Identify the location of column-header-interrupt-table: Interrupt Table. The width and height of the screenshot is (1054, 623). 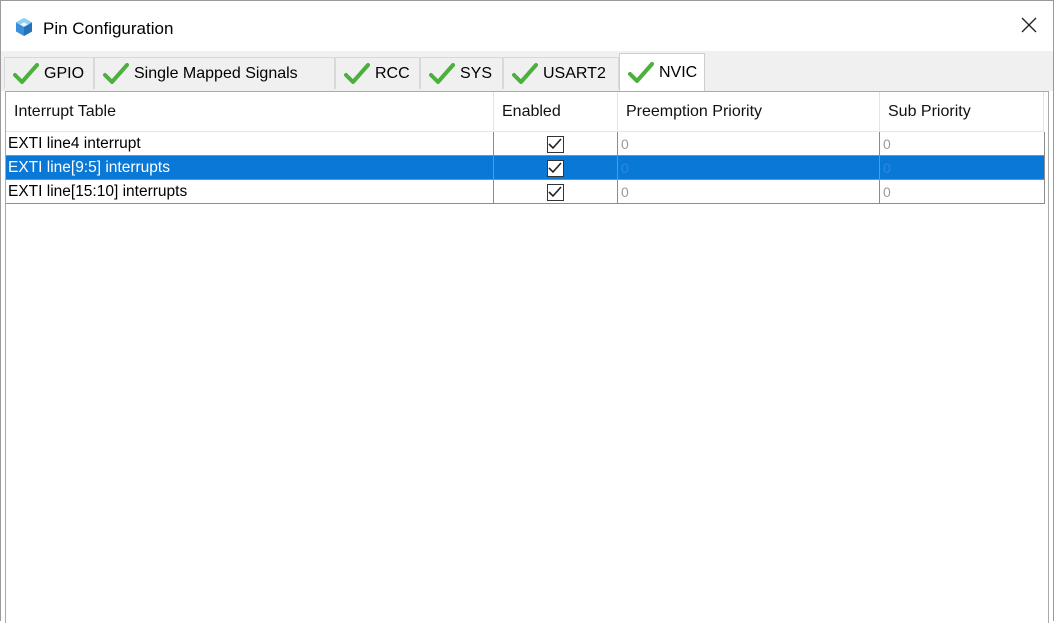
(250, 111).